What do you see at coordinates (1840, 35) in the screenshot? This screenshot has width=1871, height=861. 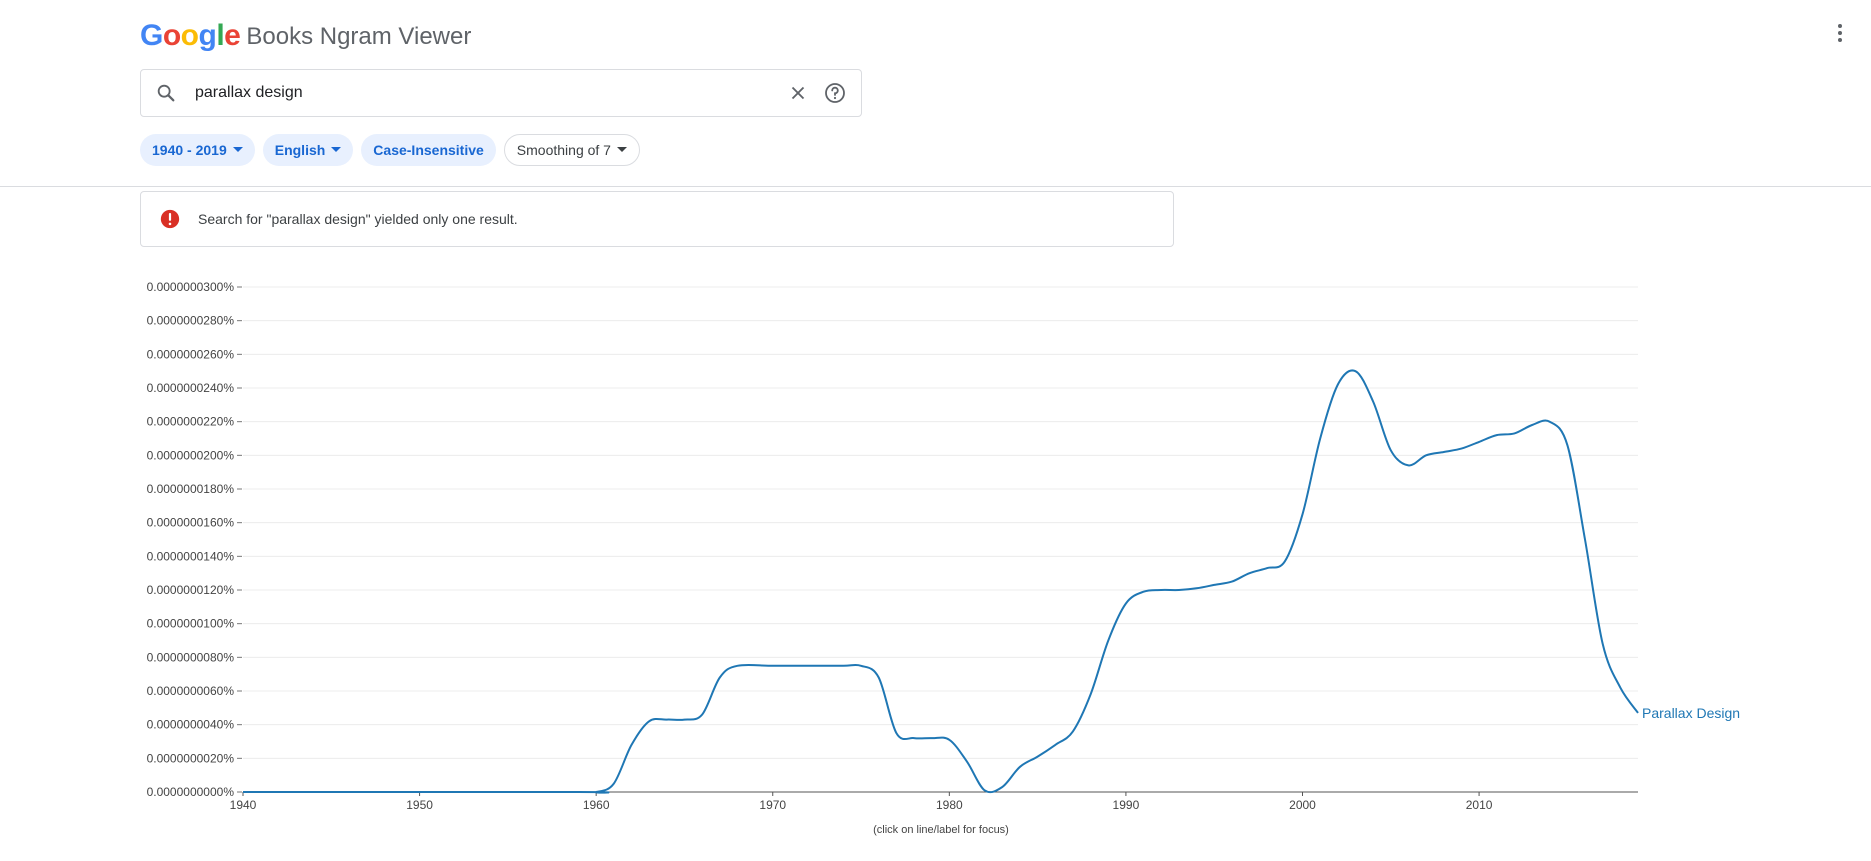 I see `more-vert-icon` at bounding box center [1840, 35].